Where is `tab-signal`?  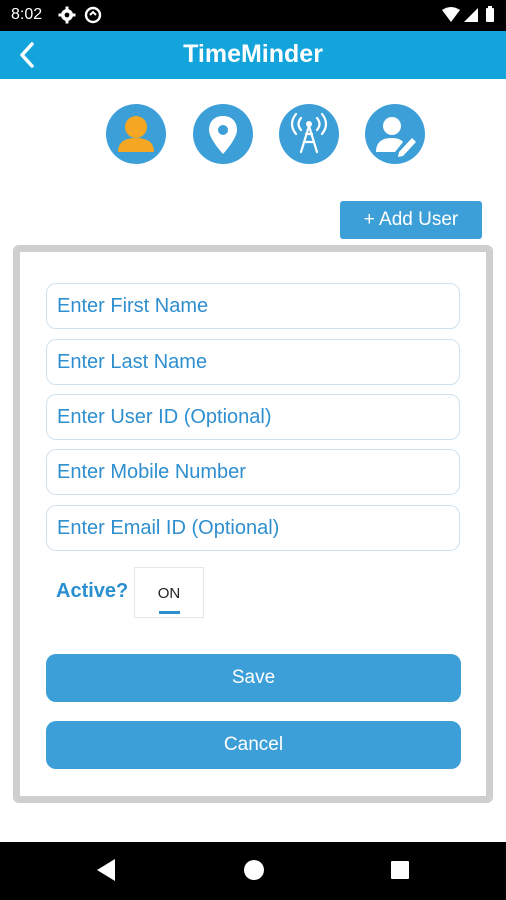 tab-signal is located at coordinates (309, 134).